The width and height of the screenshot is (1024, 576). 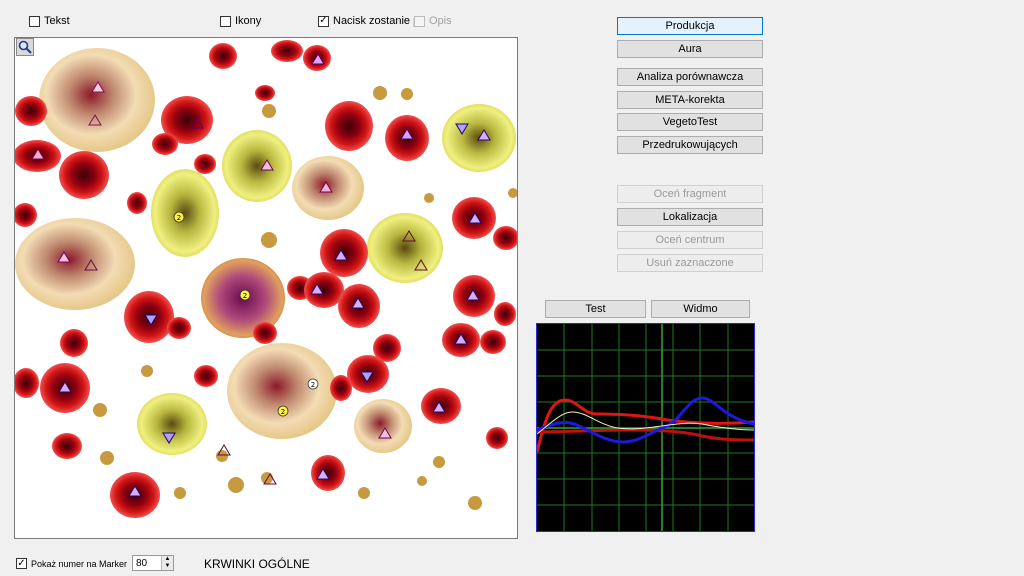 What do you see at coordinates (167, 559) in the screenshot?
I see `spin-up-icon: ▲` at bounding box center [167, 559].